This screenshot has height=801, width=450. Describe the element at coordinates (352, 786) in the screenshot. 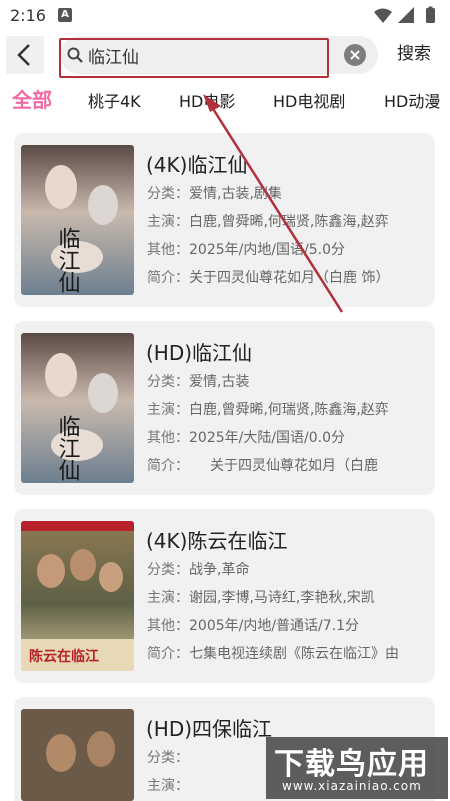

I see `watermark-url: www.xiazainiao.com` at that location.